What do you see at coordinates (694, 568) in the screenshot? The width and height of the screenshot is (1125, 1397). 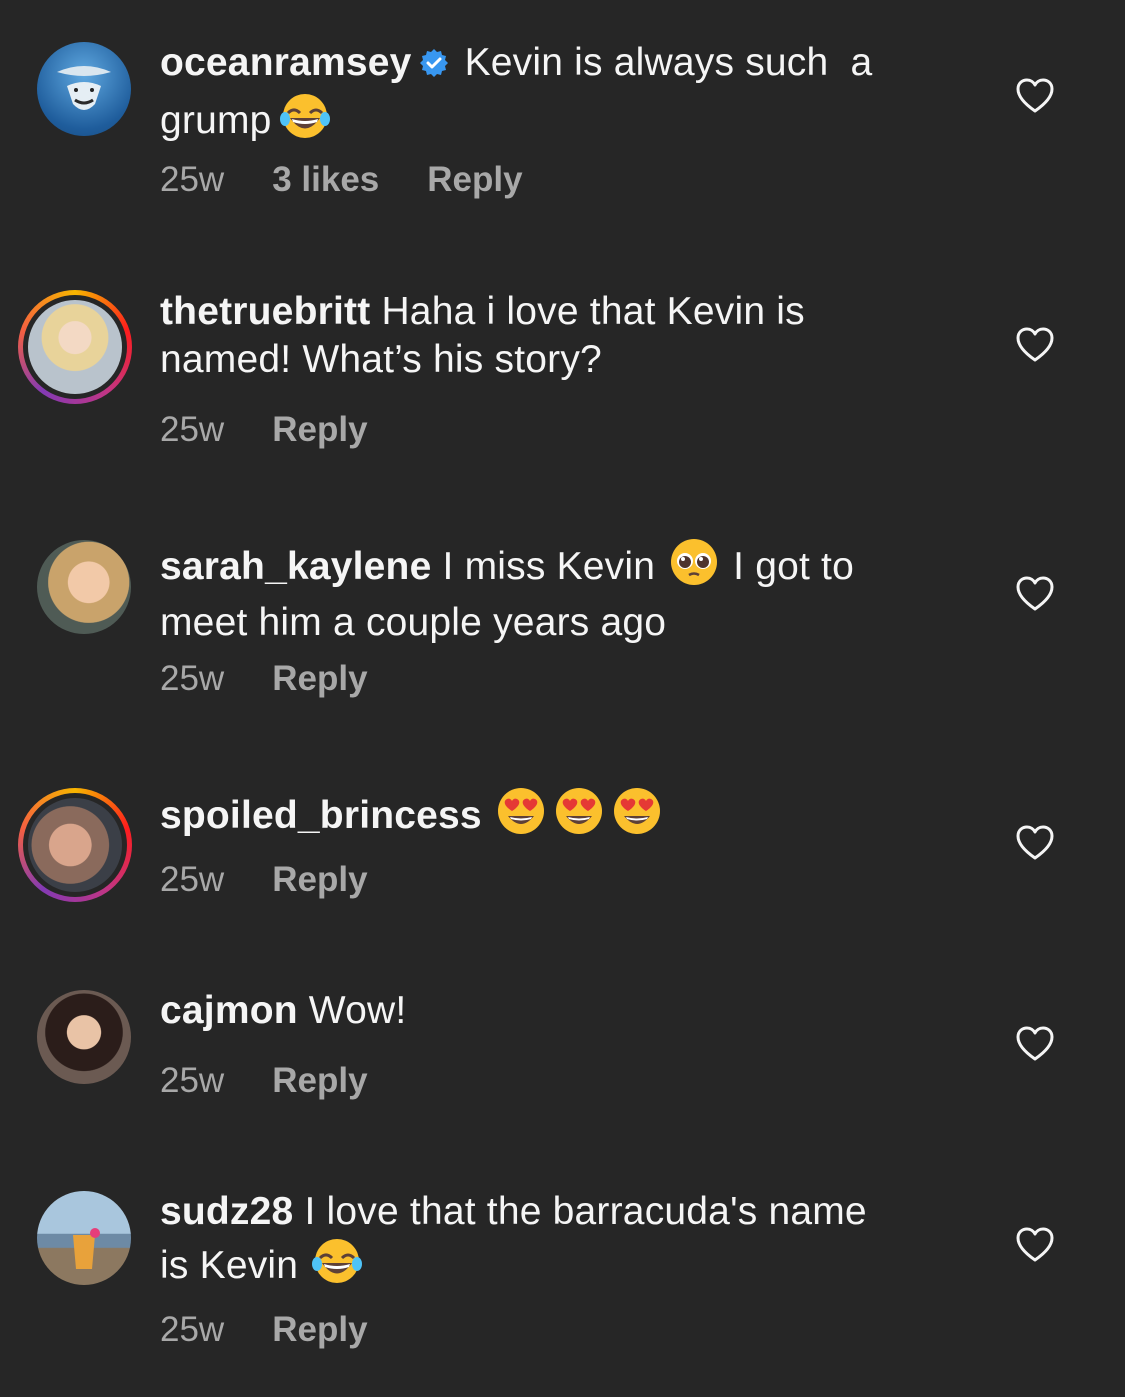 I see `pleading-face-emoji` at bounding box center [694, 568].